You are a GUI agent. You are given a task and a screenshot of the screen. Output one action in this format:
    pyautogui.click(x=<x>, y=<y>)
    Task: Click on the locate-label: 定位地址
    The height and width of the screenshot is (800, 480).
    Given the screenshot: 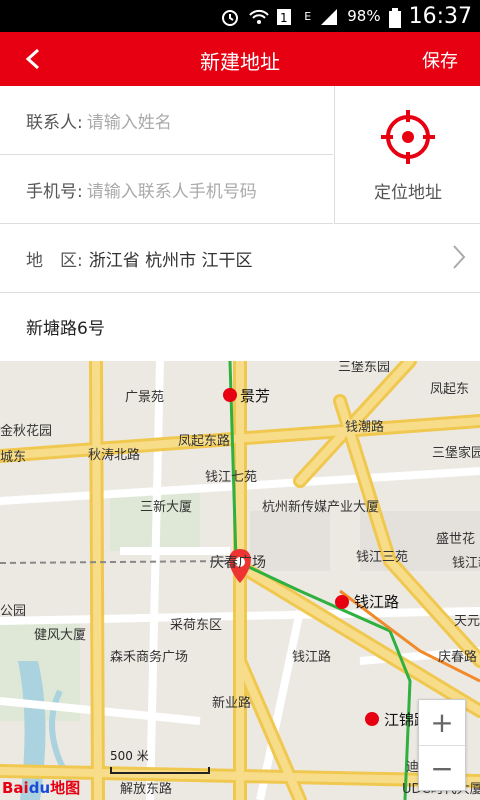 What is the action you would take?
    pyautogui.click(x=408, y=193)
    